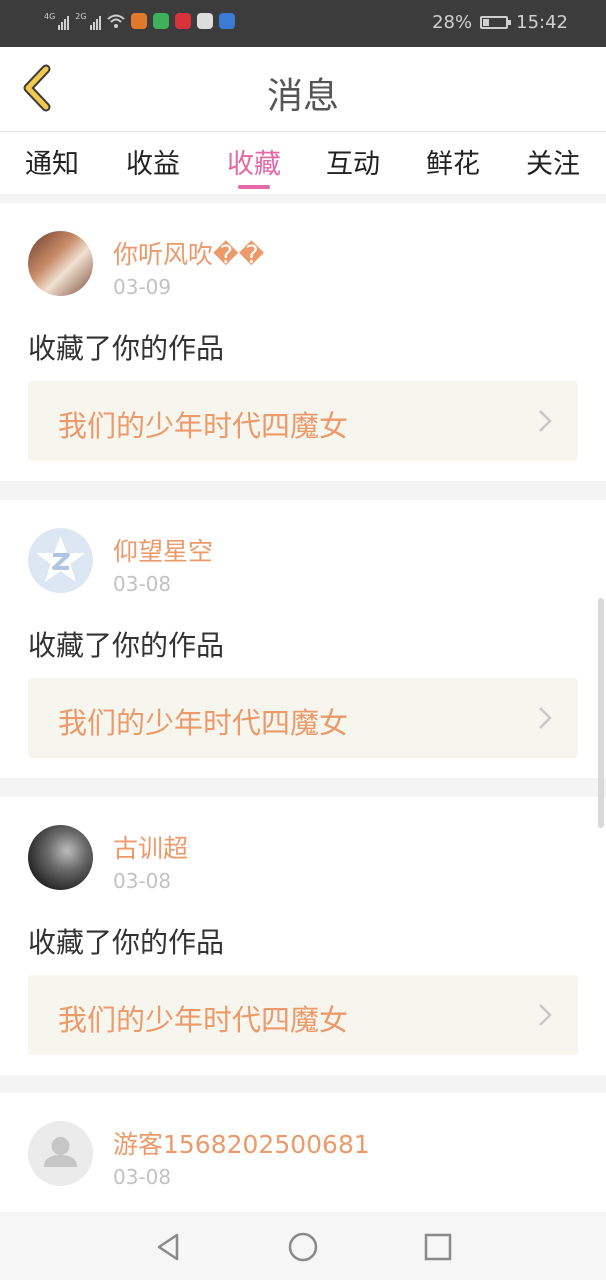 The width and height of the screenshot is (606, 1280). I want to click on user-name: 游客1568202500681, so click(241, 1143).